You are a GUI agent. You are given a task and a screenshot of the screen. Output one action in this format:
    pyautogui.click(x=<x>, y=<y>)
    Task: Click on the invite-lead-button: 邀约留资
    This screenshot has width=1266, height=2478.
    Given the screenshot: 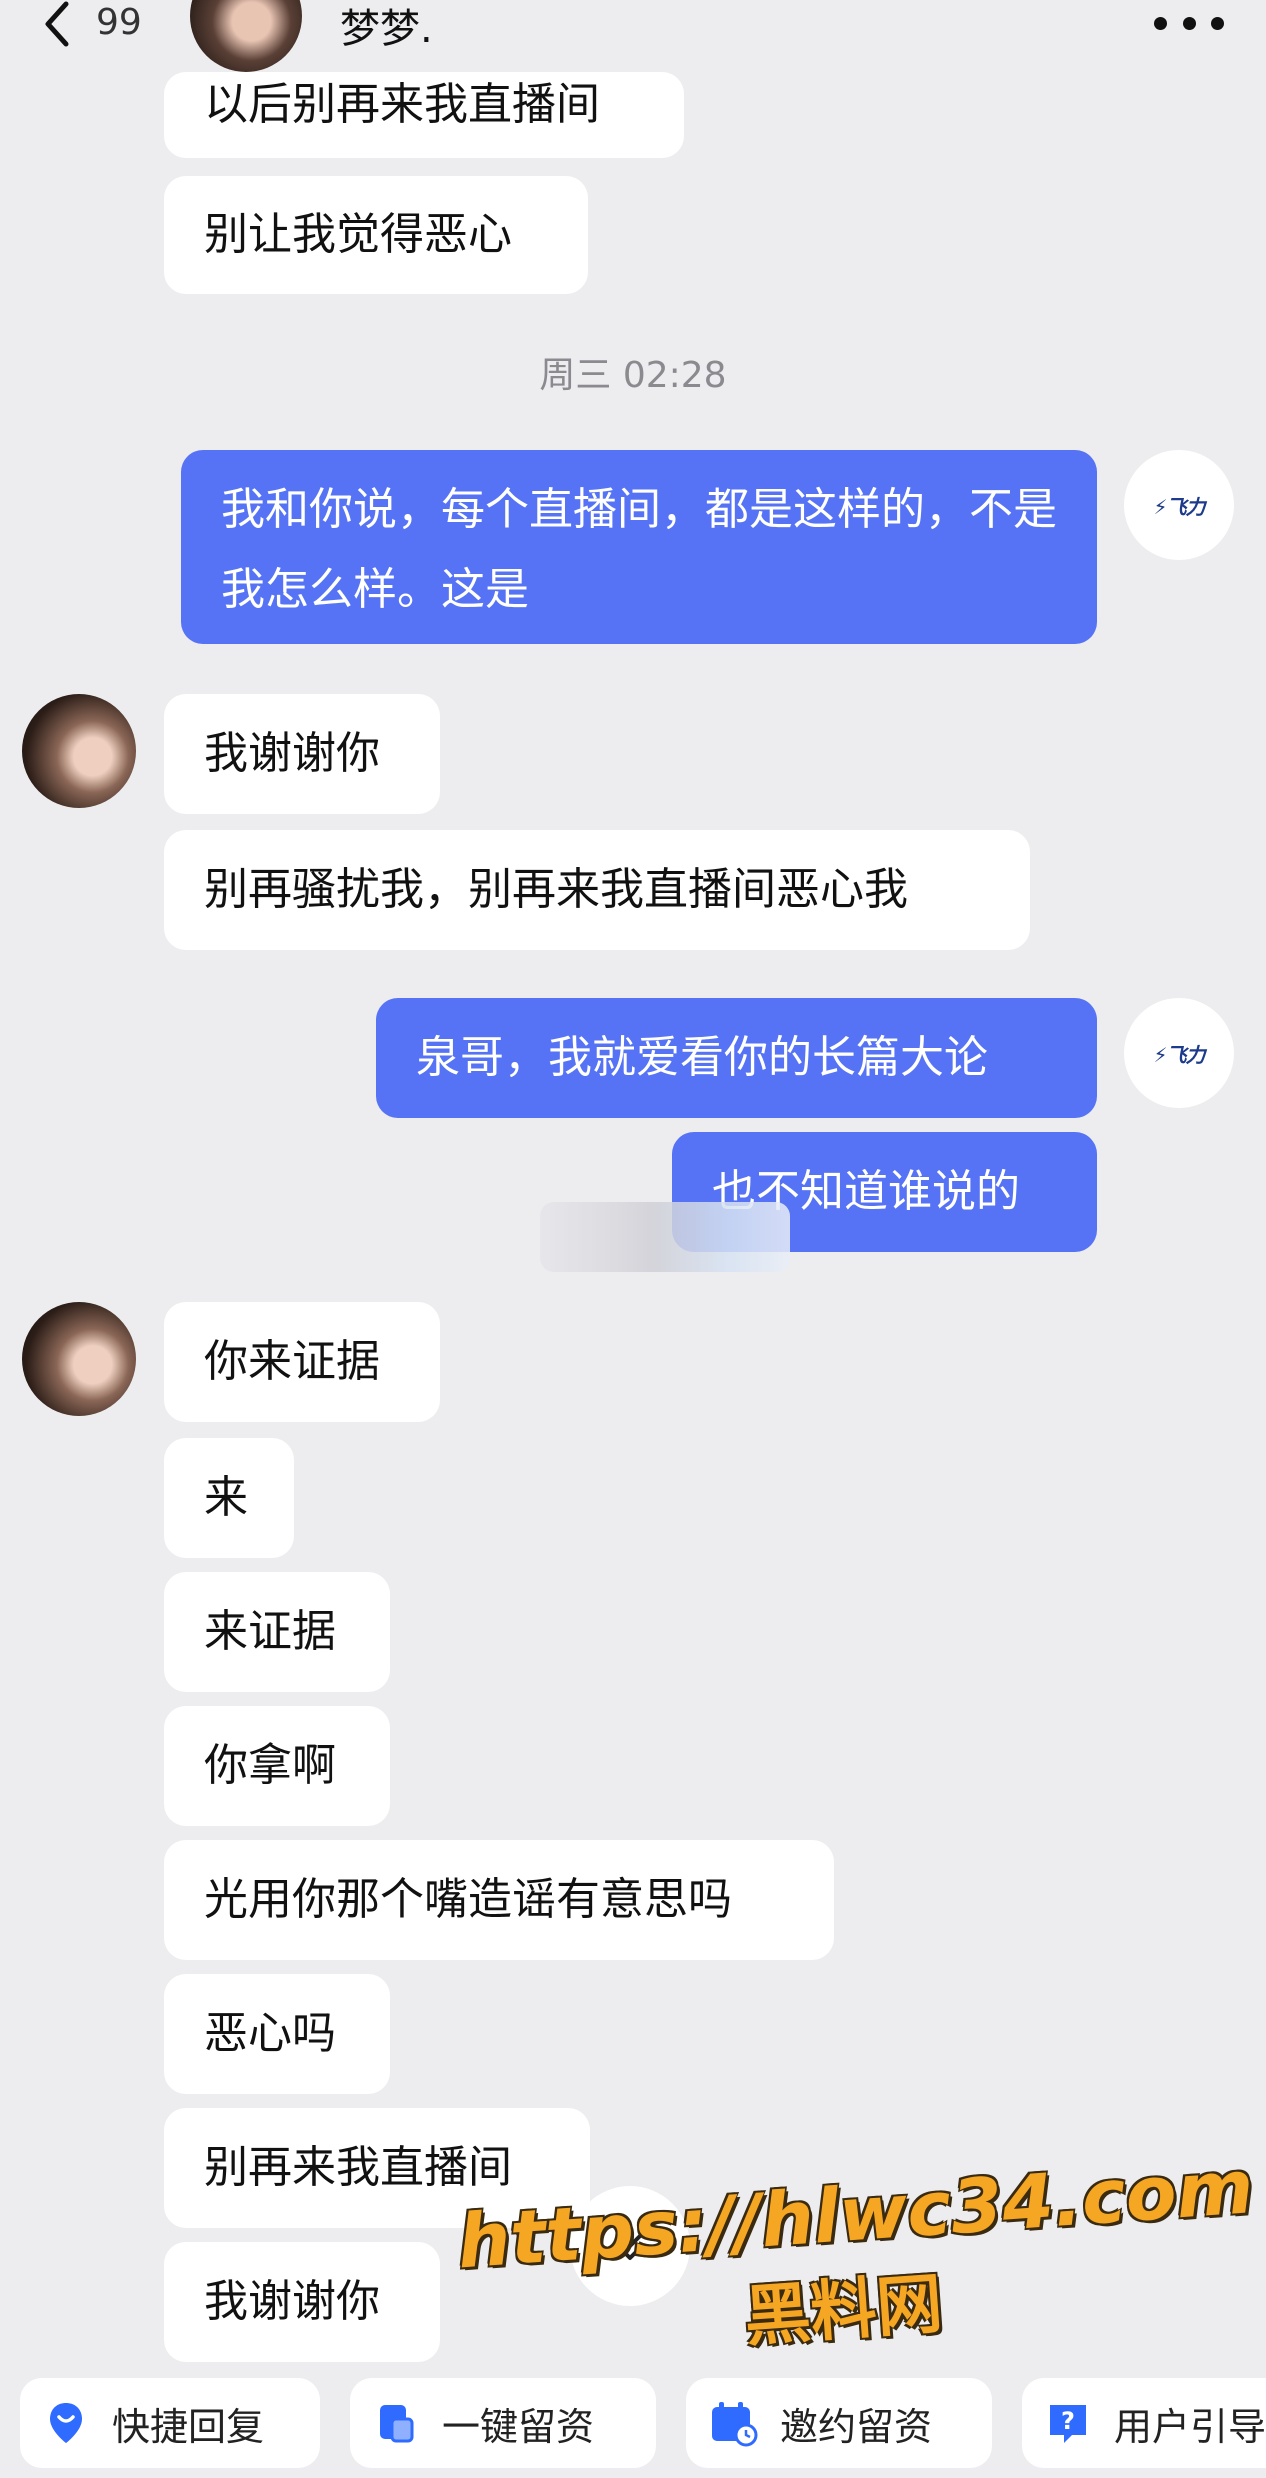 What is the action you would take?
    pyautogui.click(x=839, y=2423)
    